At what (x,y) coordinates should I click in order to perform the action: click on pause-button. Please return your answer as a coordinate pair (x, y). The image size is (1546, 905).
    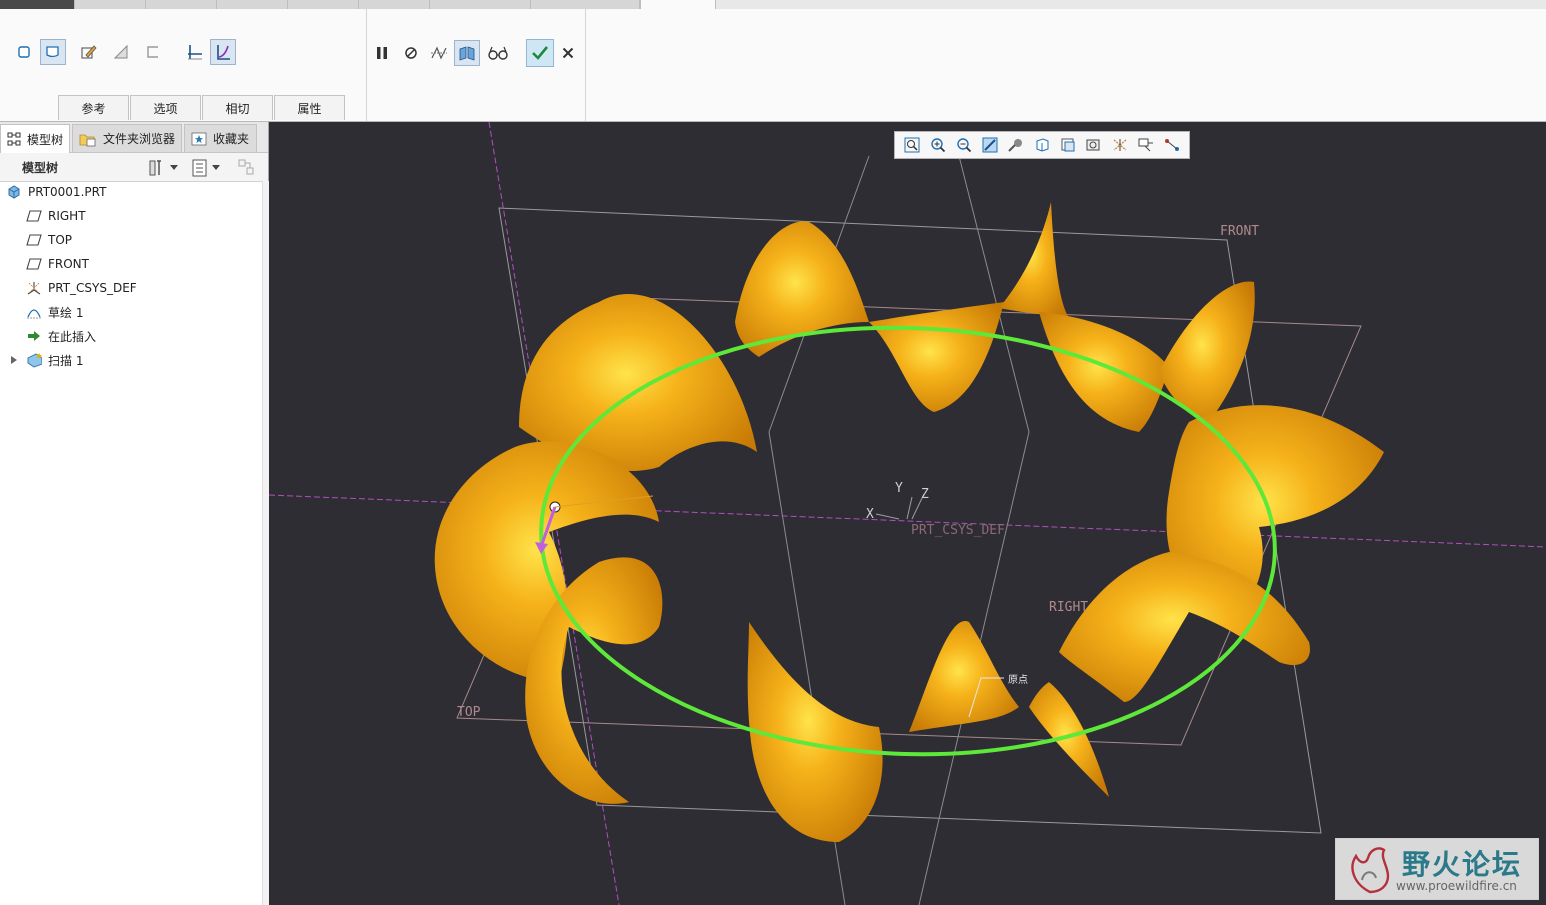
    Looking at the image, I should click on (382, 53).